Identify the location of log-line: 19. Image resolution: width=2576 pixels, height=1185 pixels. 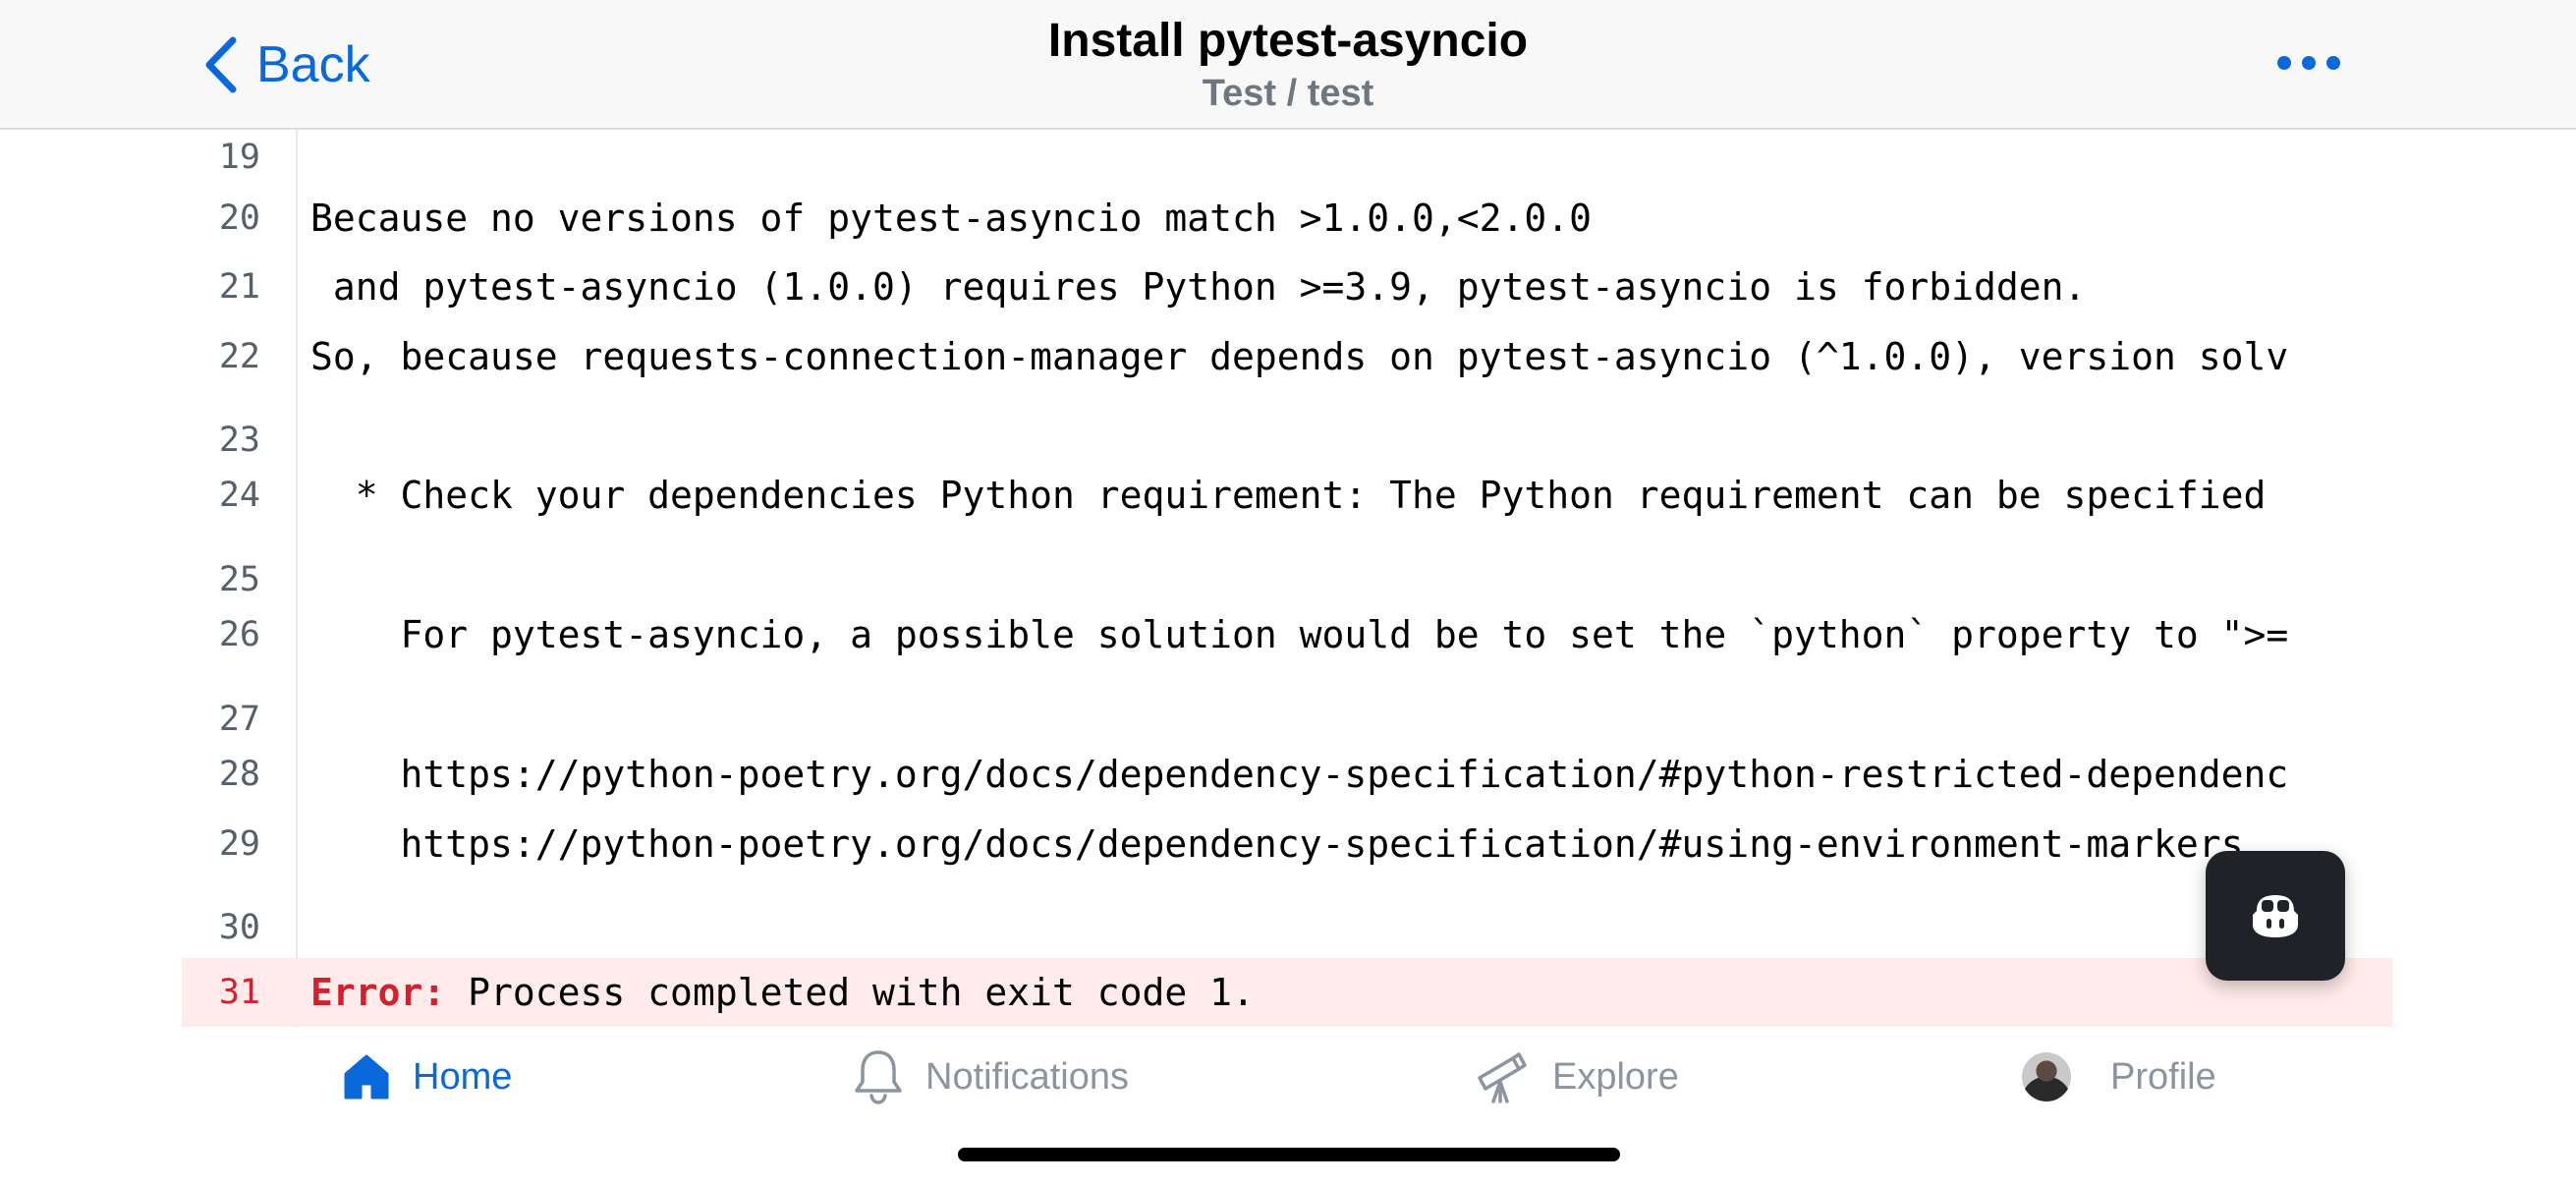
(1287, 157).